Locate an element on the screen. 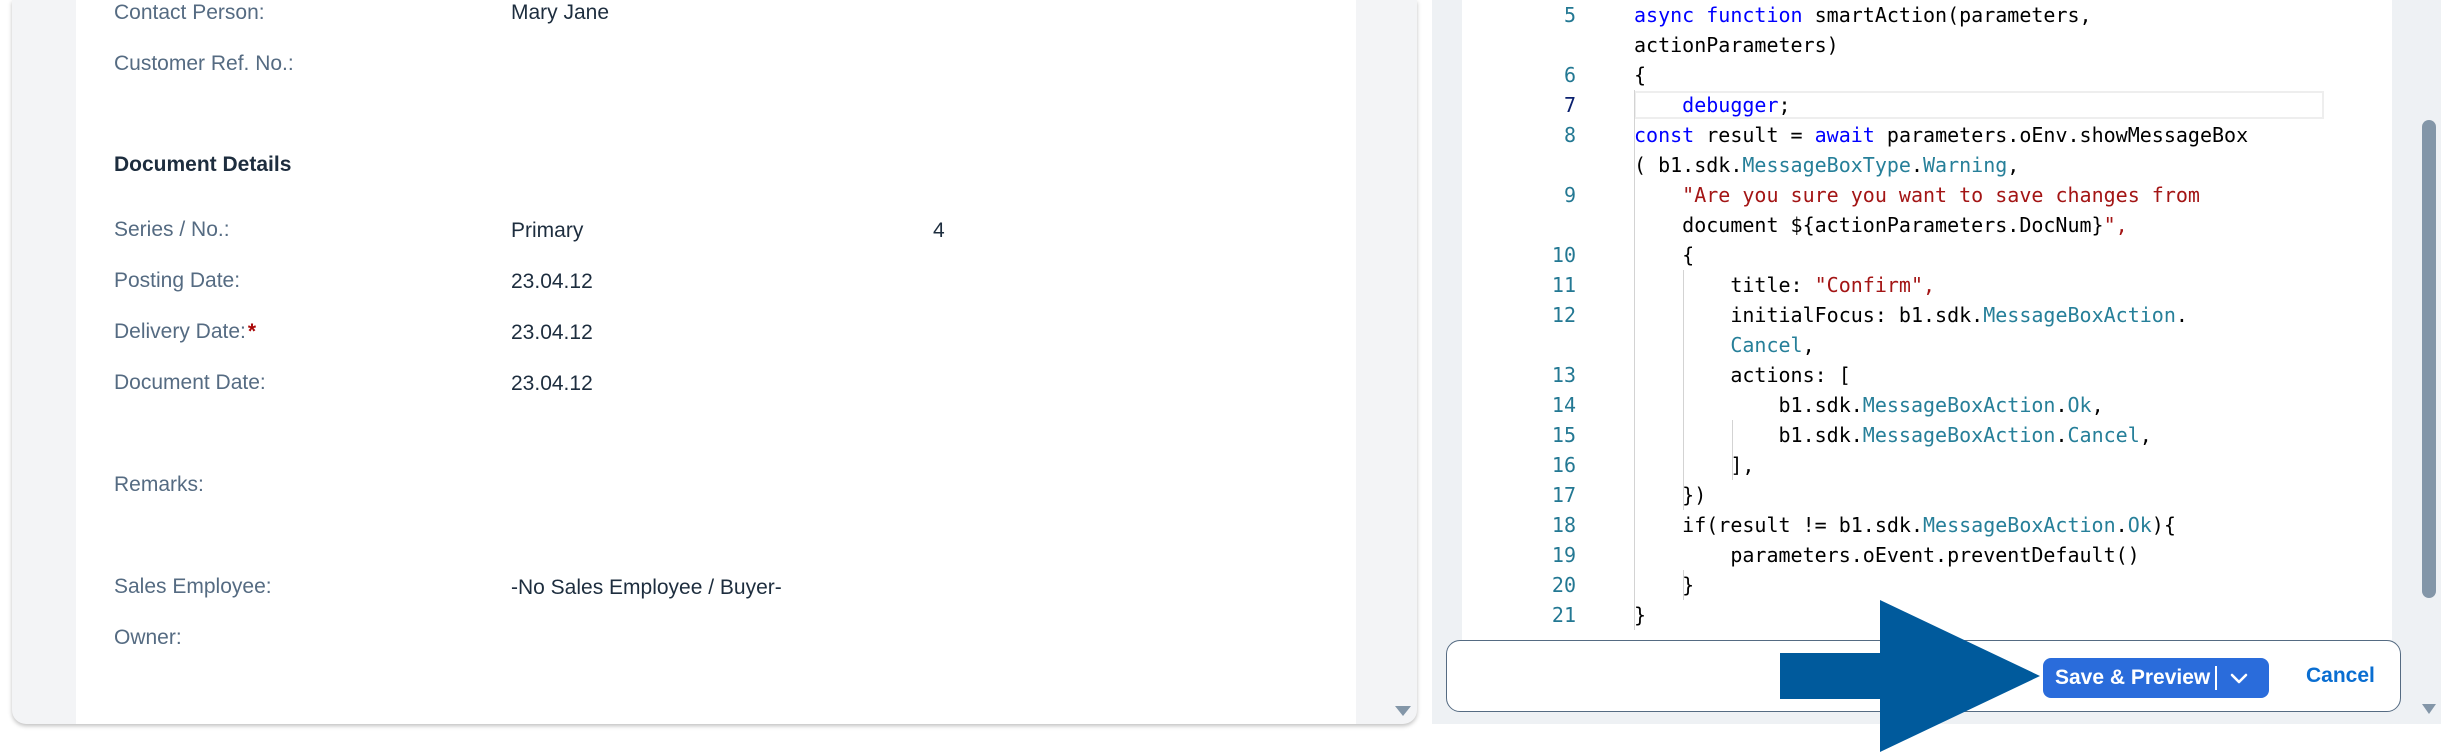 Image resolution: width=2441 pixels, height=752 pixels. contact-person-label: Contact Person: is located at coordinates (189, 12).